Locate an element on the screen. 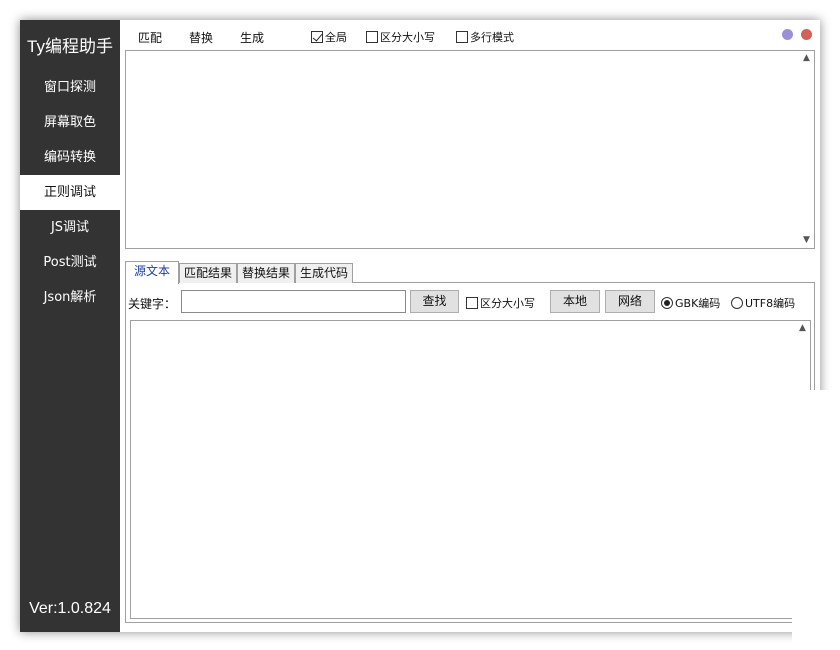 Image resolution: width=840 pixels, height=650 pixels. sidebar-item-encoding: 编码转换 is located at coordinates (70, 157).